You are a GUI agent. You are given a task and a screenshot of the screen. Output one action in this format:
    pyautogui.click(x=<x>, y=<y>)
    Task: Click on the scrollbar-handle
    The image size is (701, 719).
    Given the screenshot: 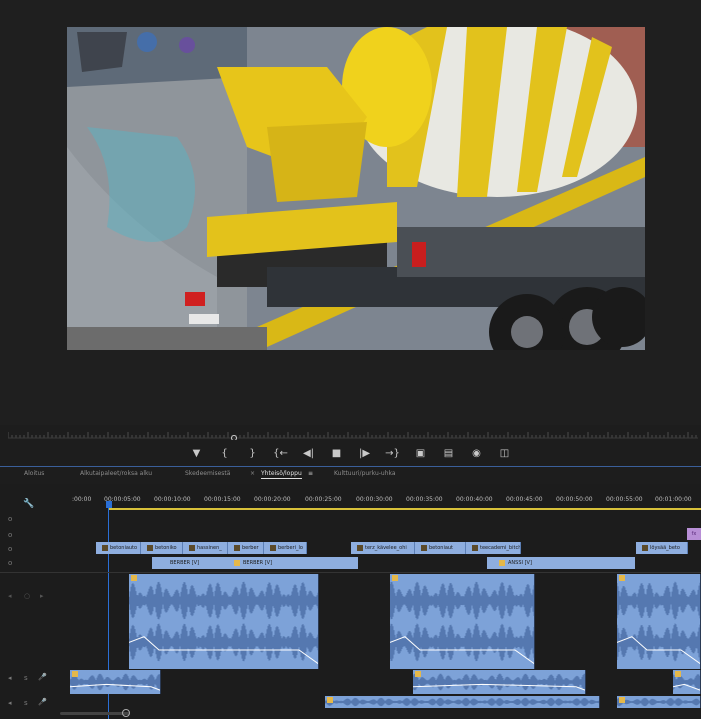 What is the action you would take?
    pyautogui.click(x=126, y=713)
    